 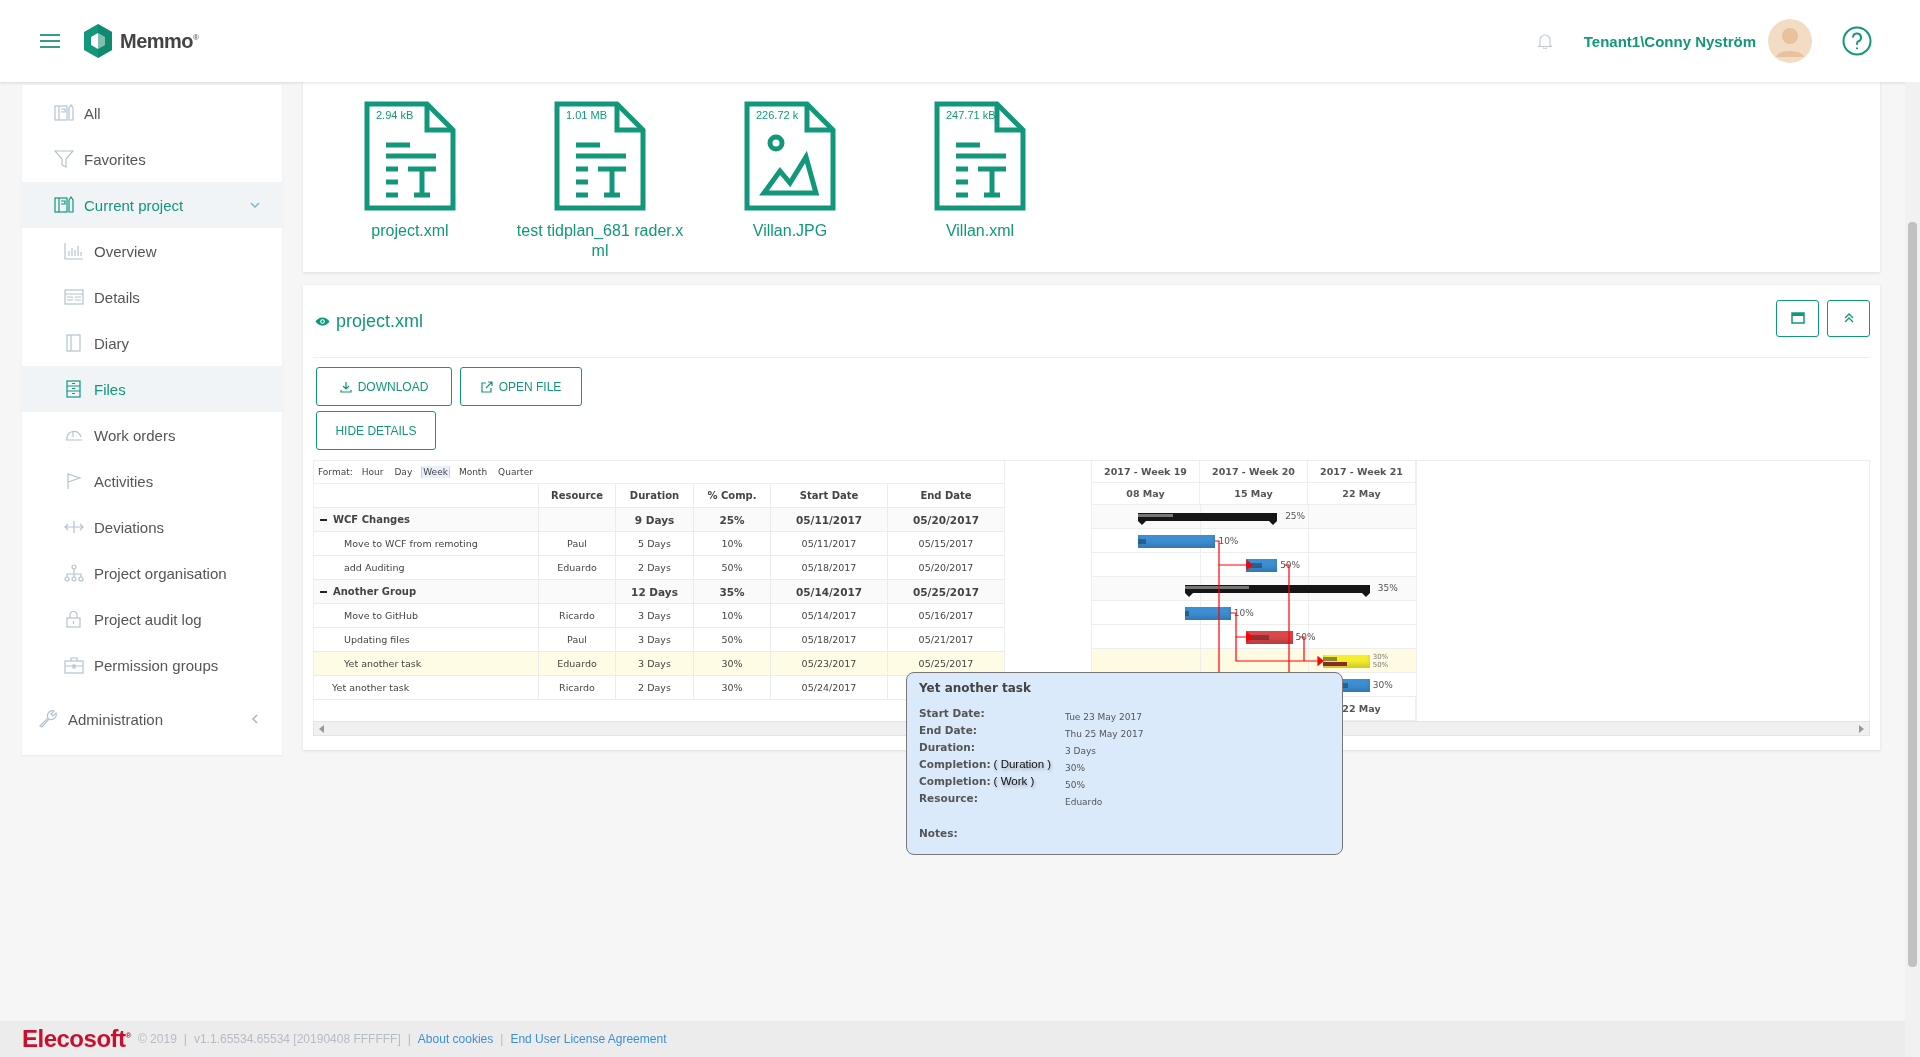 What do you see at coordinates (732, 519) in the screenshot?
I see `table-cell: 25%` at bounding box center [732, 519].